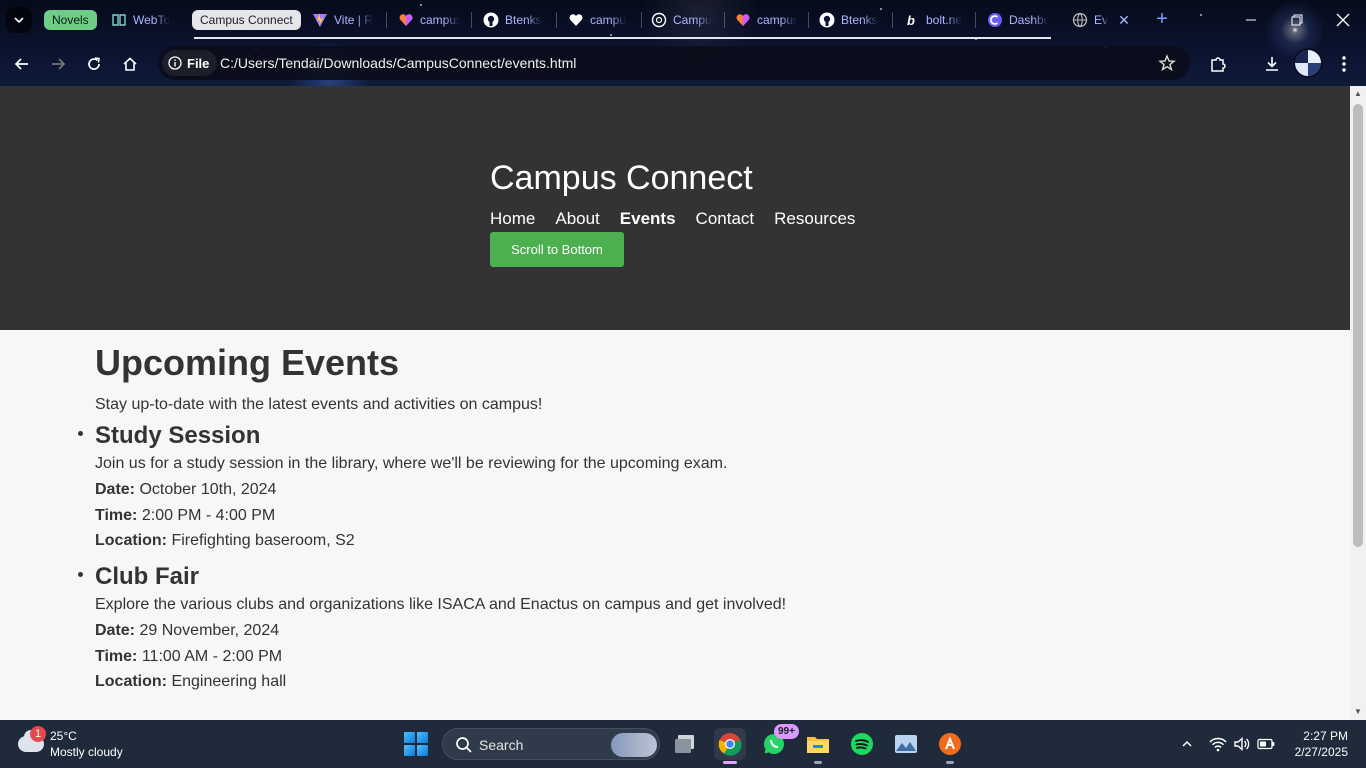 The height and width of the screenshot is (768, 1366). Describe the element at coordinates (229, 681) in the screenshot. I see `location-value: Engineering hall` at that location.